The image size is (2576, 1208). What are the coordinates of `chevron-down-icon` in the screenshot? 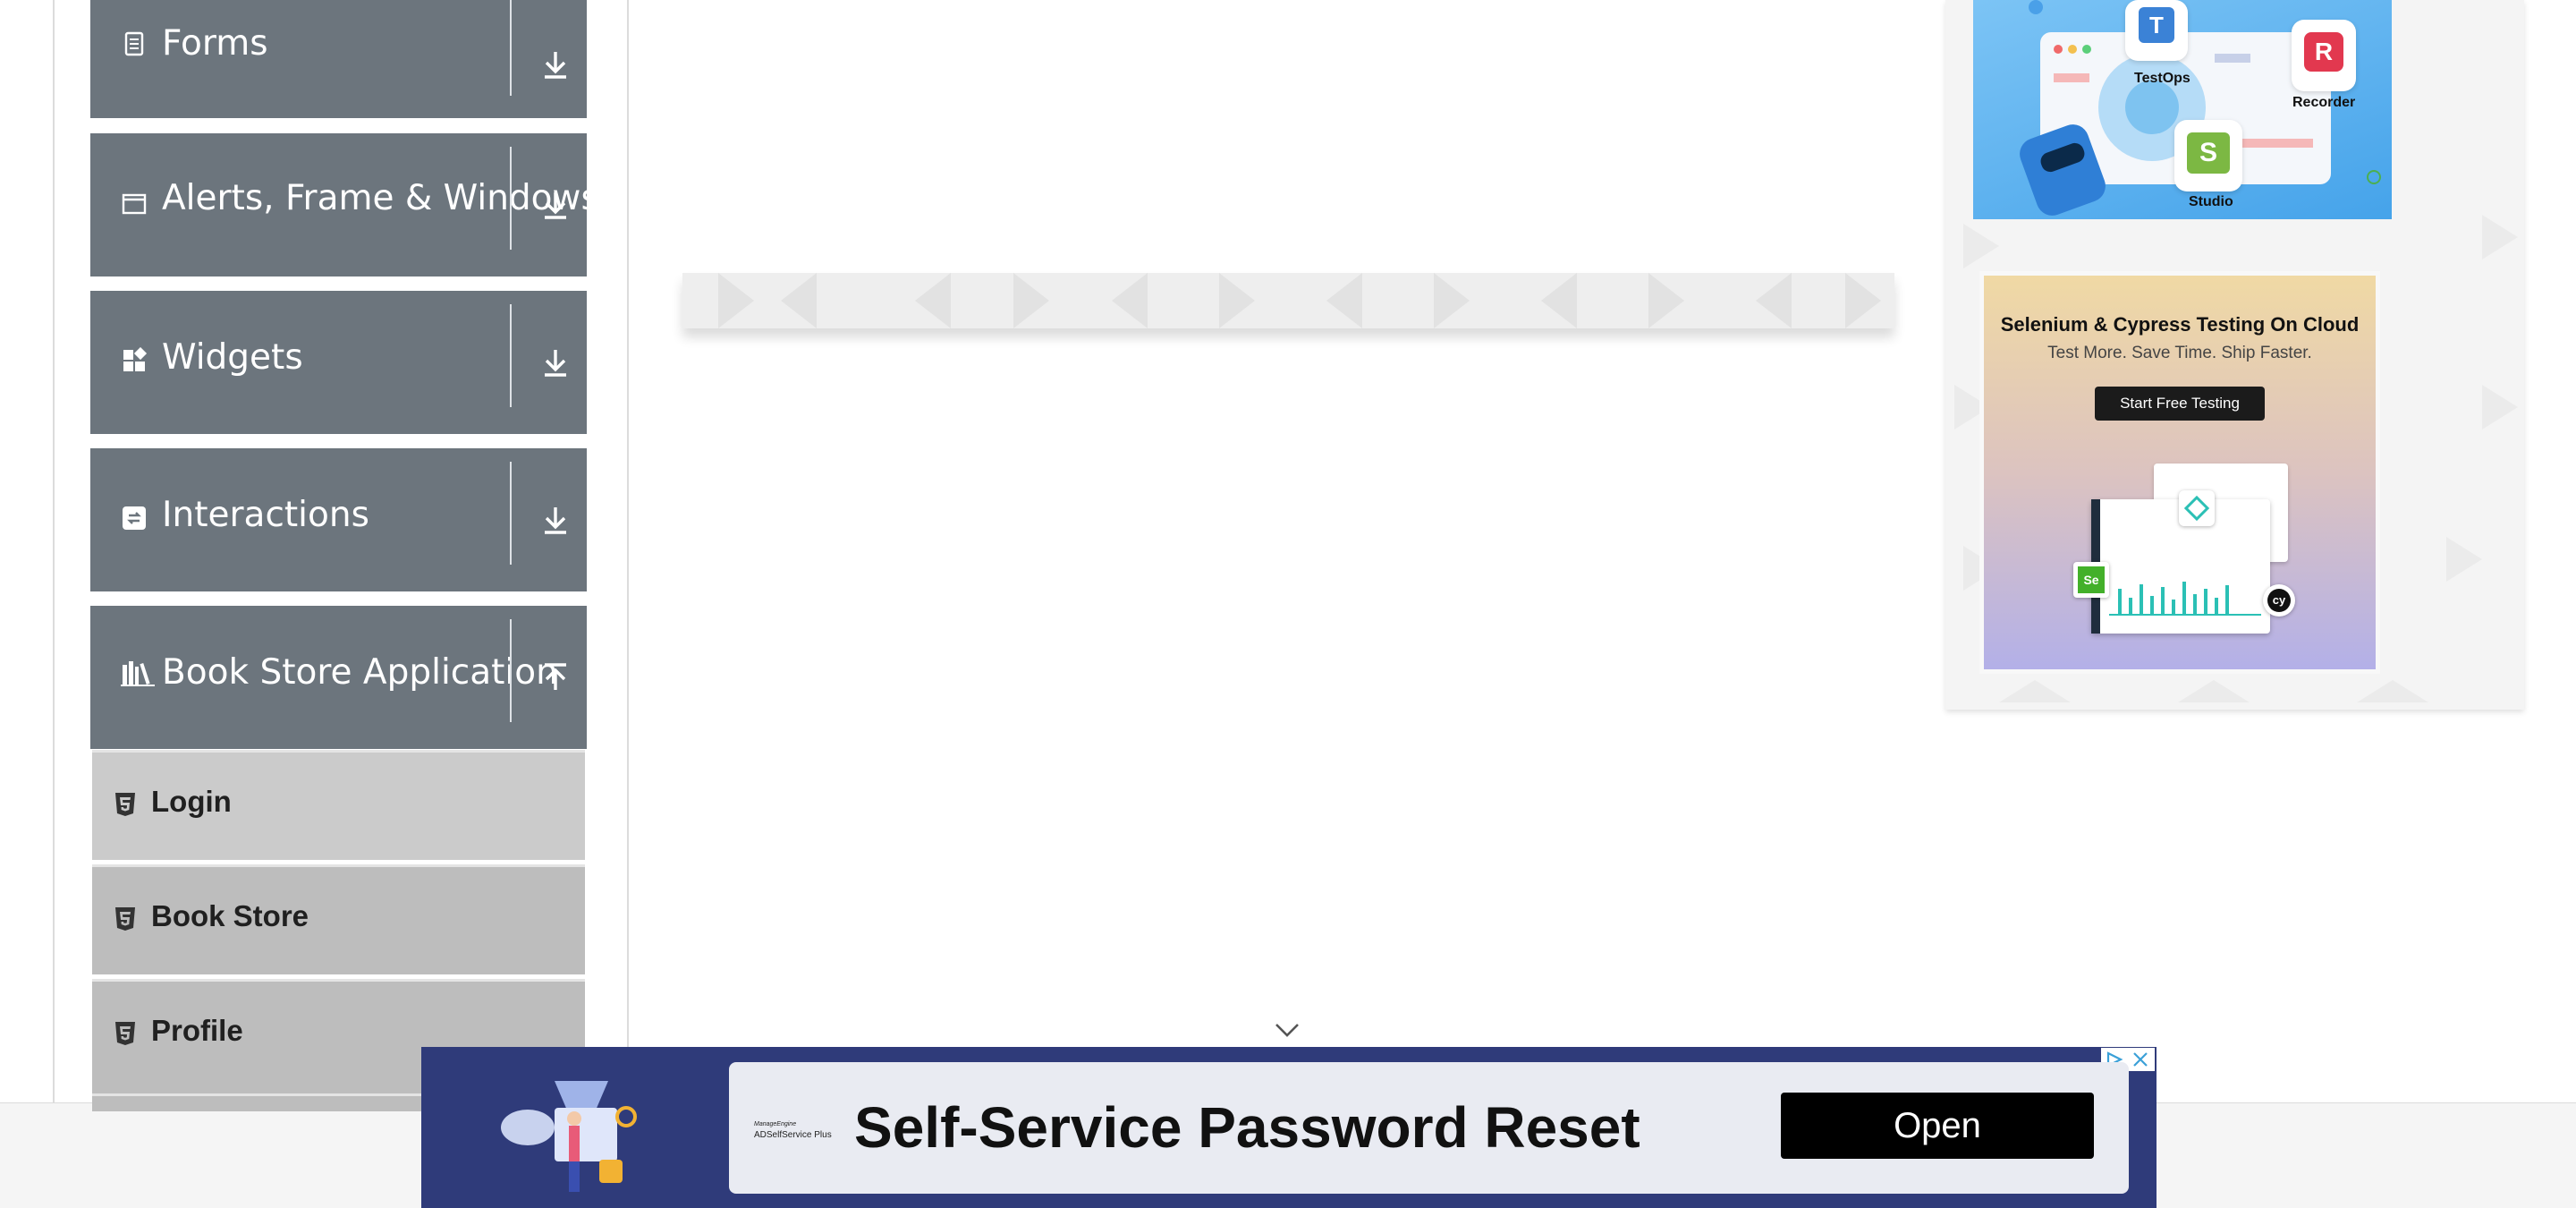 It's located at (1287, 1030).